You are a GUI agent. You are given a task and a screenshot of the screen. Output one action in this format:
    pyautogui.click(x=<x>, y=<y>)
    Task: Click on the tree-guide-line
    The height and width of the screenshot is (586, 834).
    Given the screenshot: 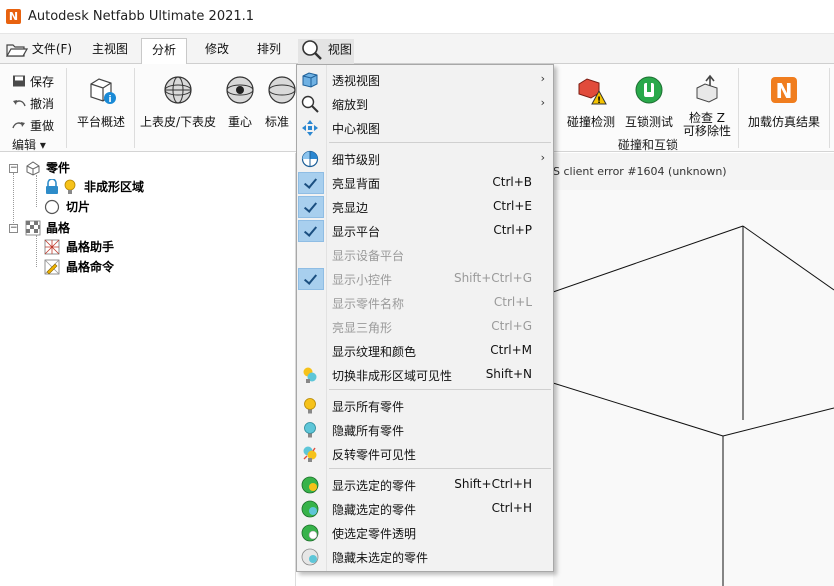 What is the action you would take?
    pyautogui.click(x=13, y=201)
    